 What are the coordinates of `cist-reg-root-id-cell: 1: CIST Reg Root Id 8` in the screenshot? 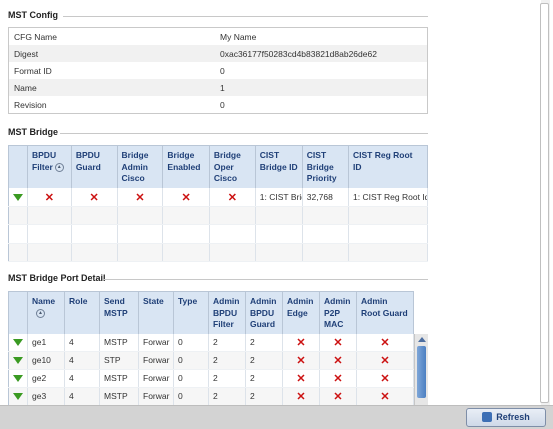 It's located at (388, 197).